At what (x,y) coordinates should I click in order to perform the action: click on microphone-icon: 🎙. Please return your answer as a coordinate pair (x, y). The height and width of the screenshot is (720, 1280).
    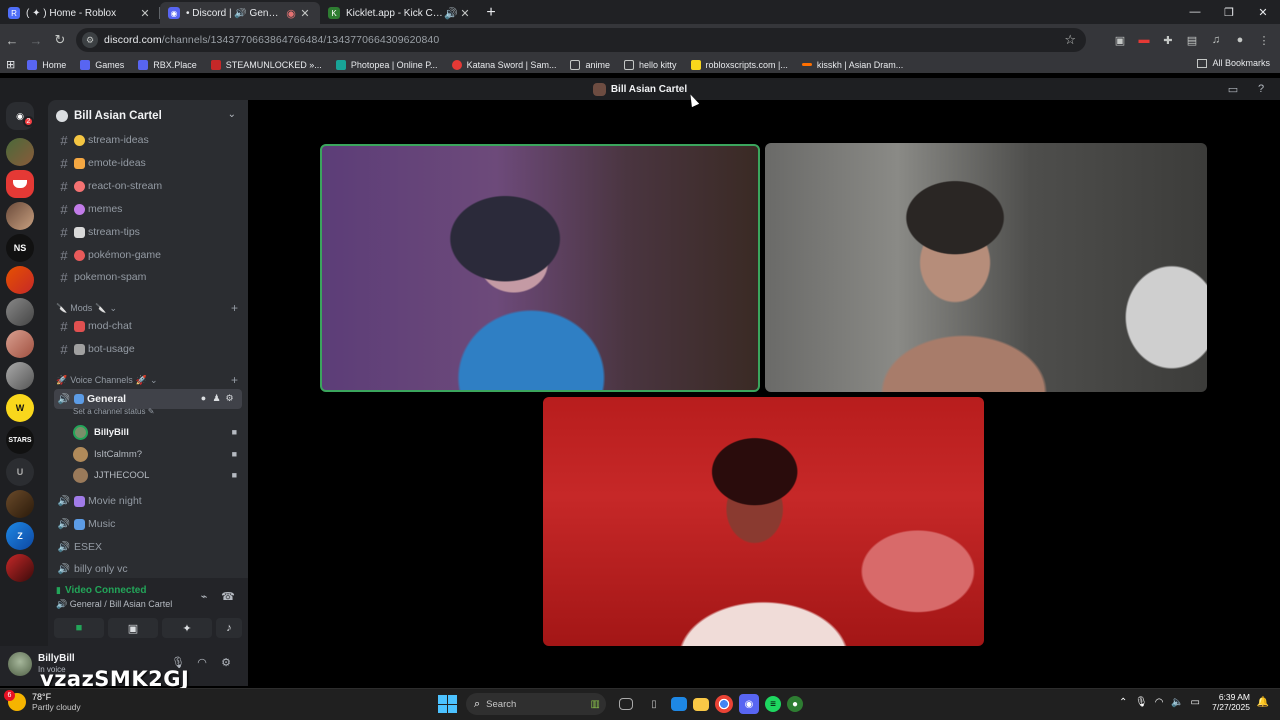
    Looking at the image, I should click on (1141, 702).